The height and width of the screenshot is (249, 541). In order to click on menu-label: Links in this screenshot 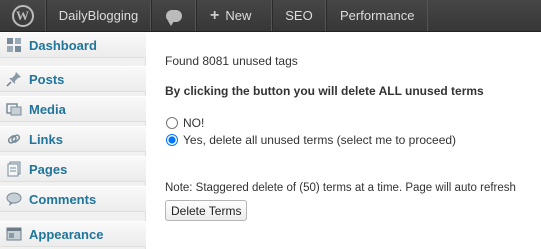, I will do `click(46, 139)`.